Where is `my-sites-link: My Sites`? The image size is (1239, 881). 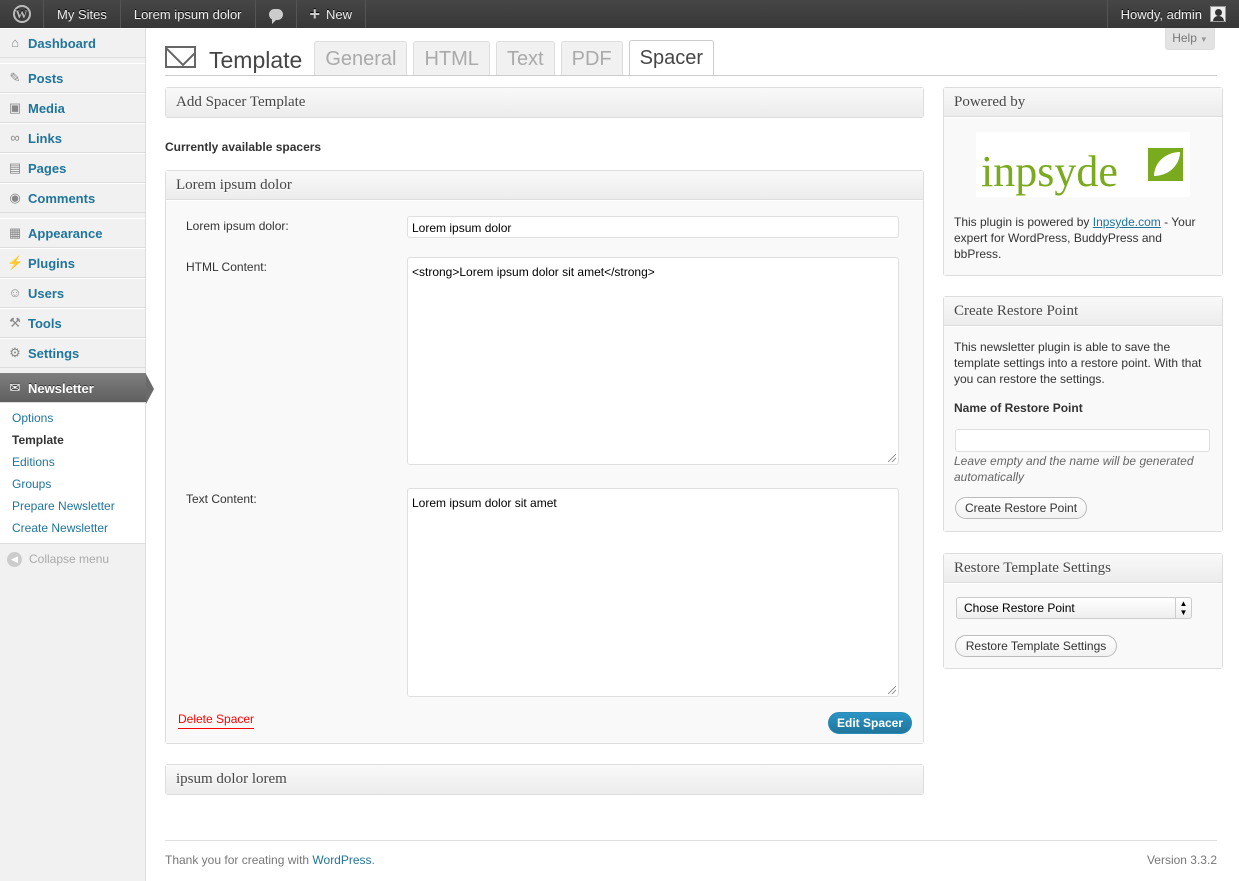 my-sites-link: My Sites is located at coordinates (82, 14).